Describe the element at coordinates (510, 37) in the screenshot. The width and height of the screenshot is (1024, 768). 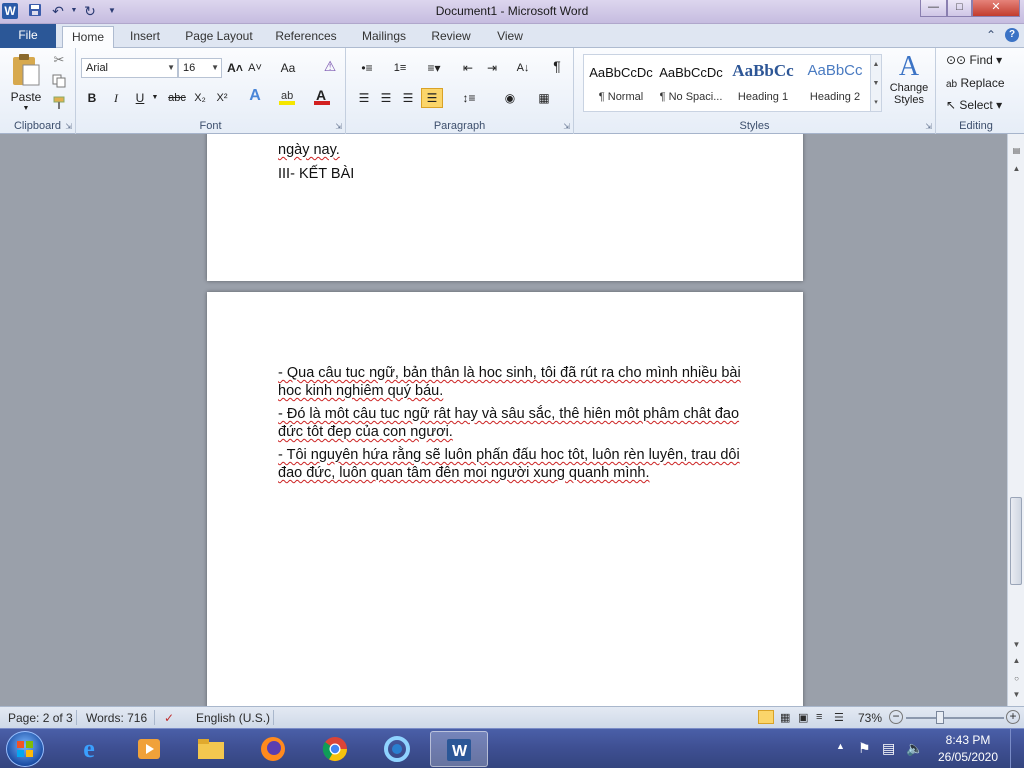
I see `tab-view: View` at that location.